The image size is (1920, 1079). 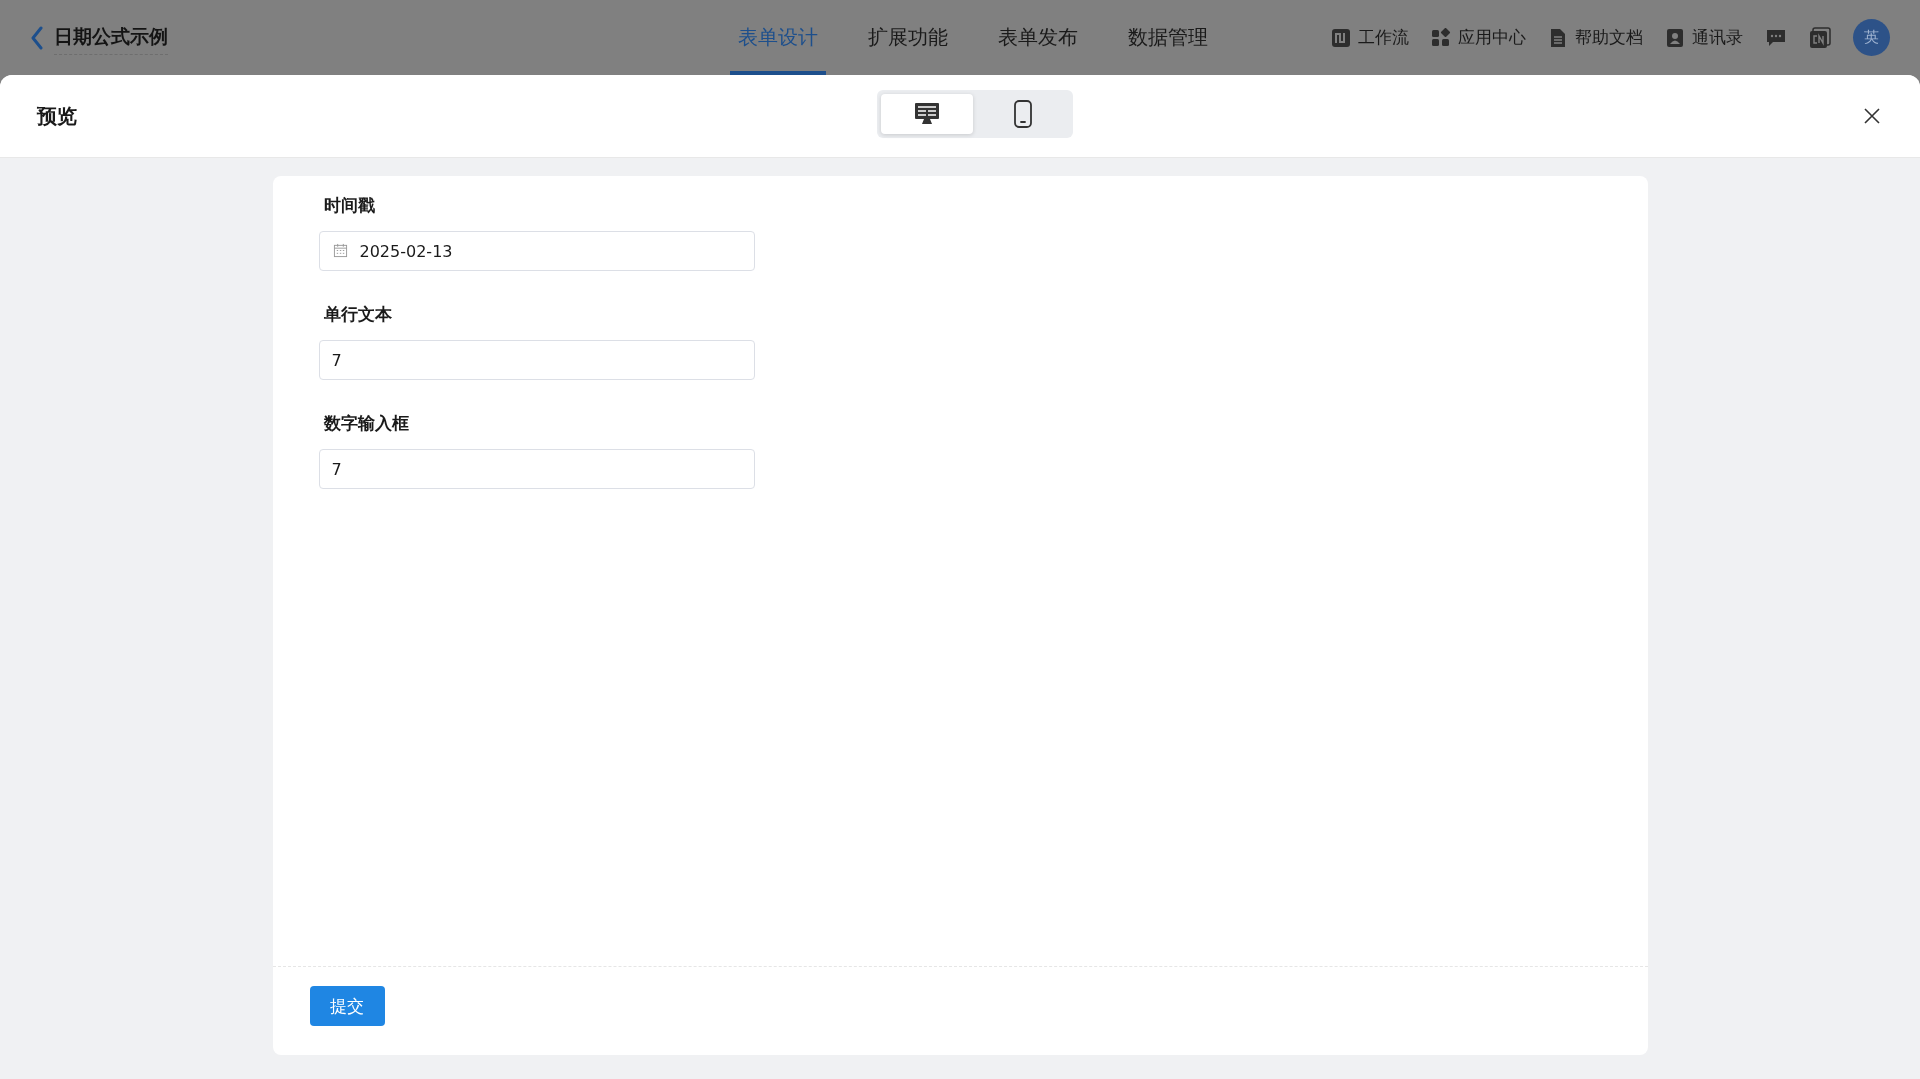 I want to click on number-field: 7, so click(x=536, y=469).